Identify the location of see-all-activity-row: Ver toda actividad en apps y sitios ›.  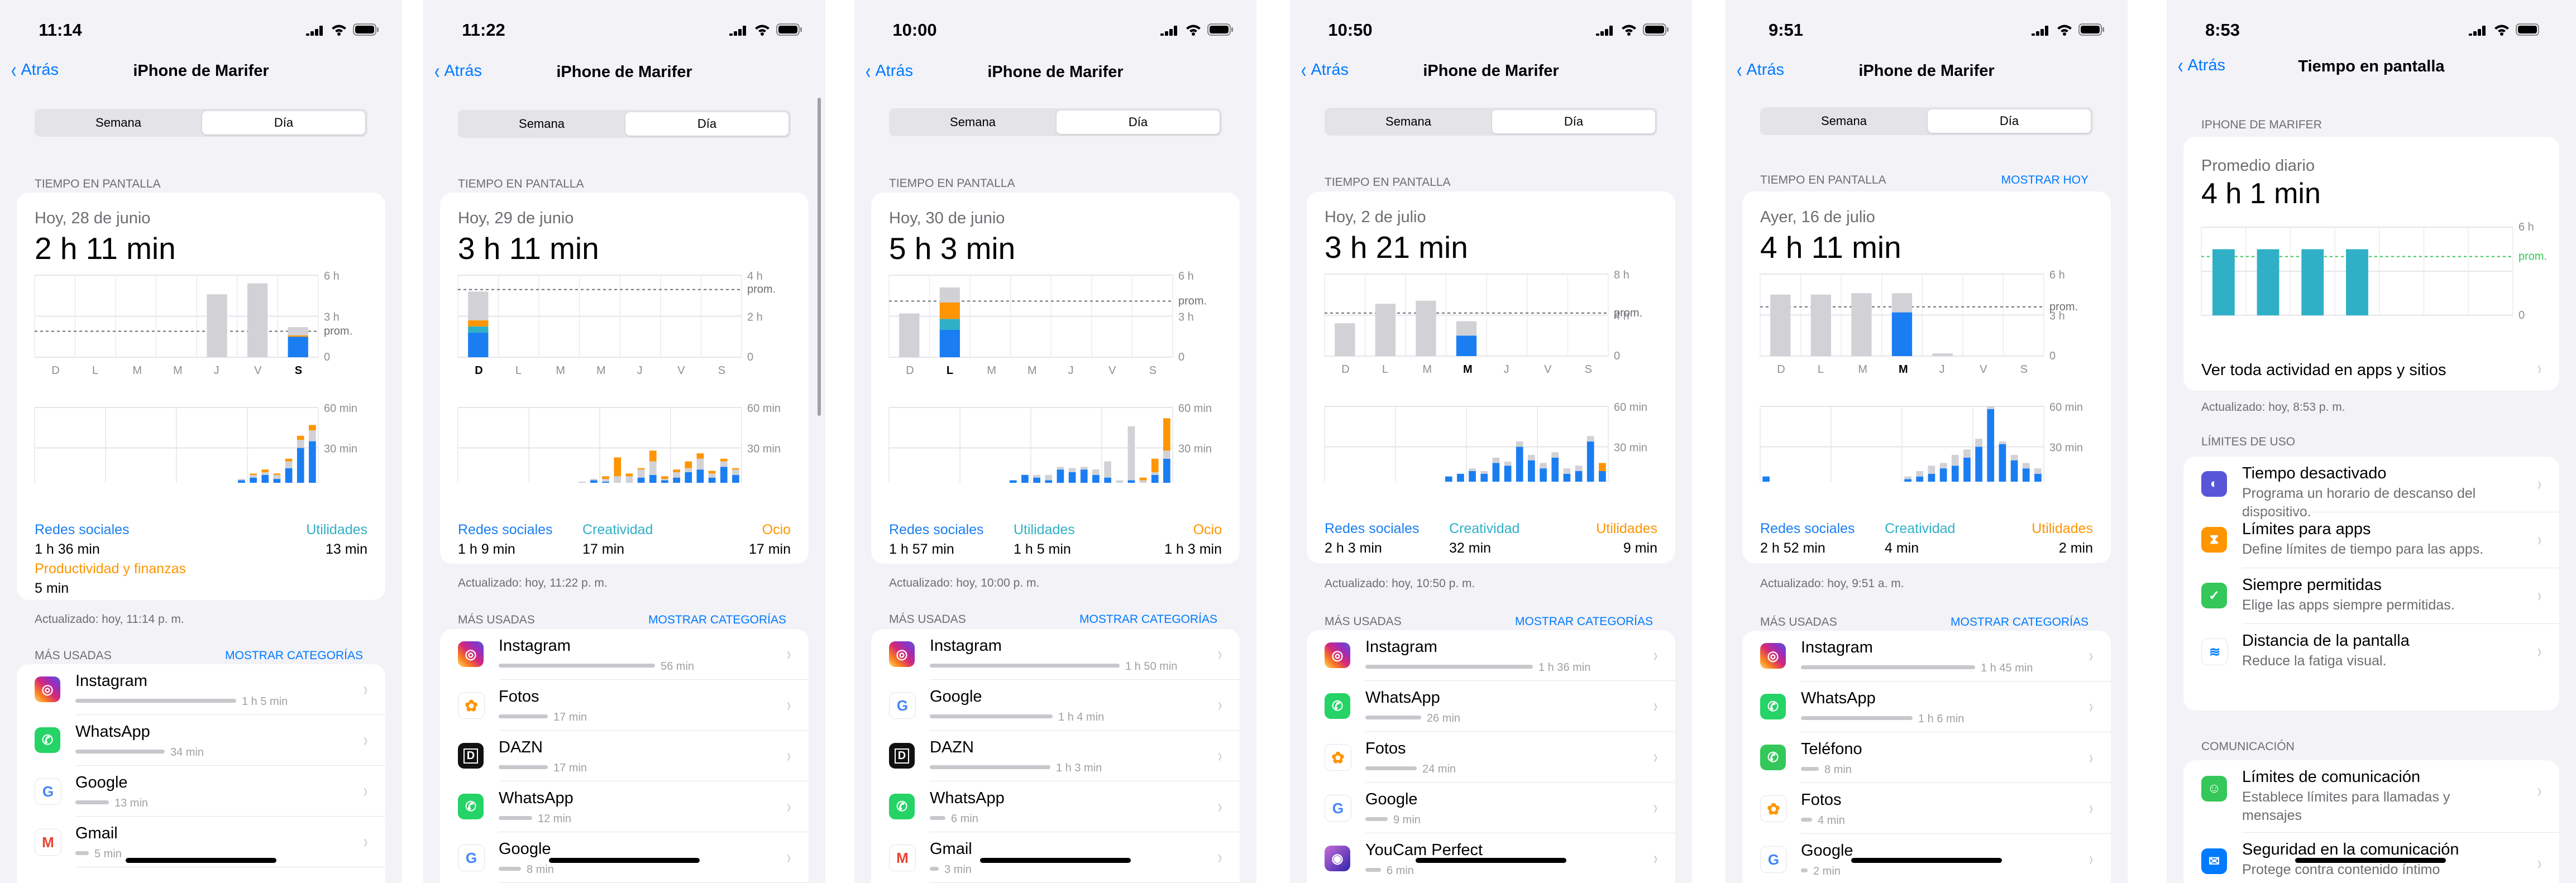
(2371, 370).